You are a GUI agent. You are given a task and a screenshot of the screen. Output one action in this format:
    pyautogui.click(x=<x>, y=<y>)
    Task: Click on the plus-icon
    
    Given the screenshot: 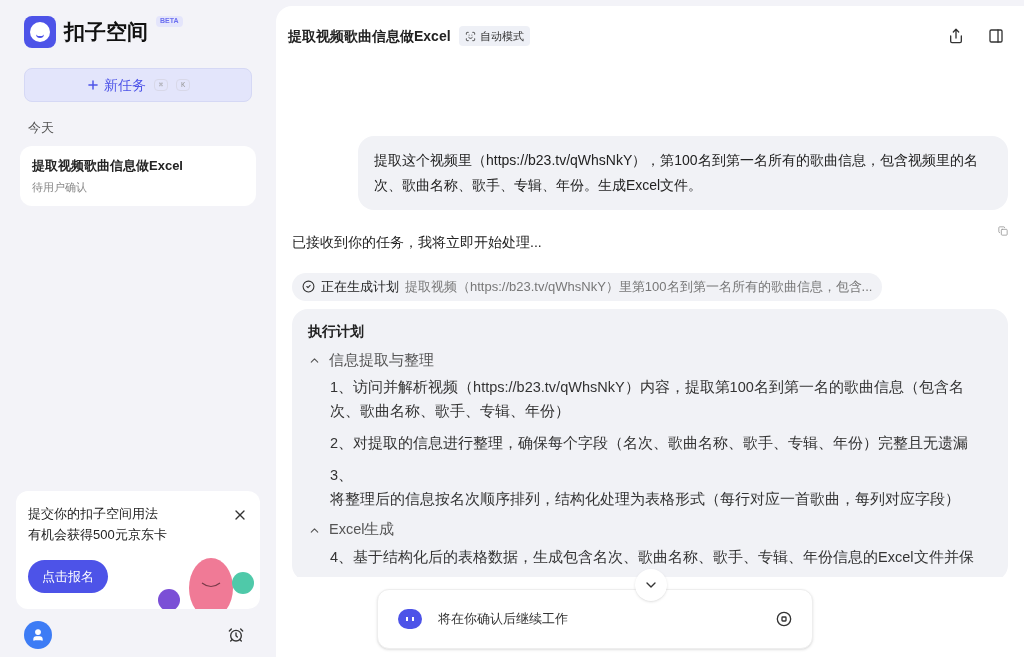 What is the action you would take?
    pyautogui.click(x=92, y=85)
    